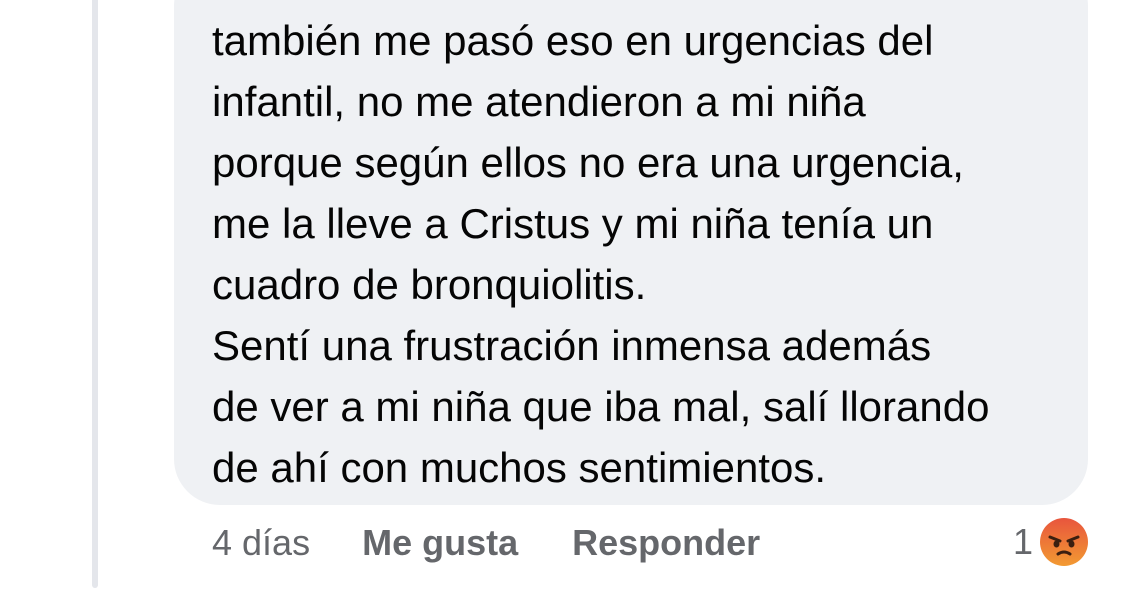 This screenshot has height=600, width=1125. What do you see at coordinates (1022, 541) in the screenshot?
I see `reaction-count: 1` at bounding box center [1022, 541].